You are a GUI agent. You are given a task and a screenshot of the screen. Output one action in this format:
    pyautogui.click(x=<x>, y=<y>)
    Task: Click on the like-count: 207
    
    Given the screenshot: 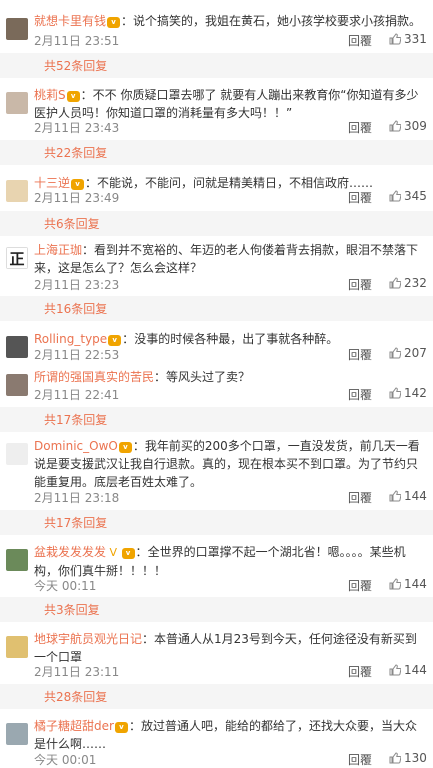 What is the action you would take?
    pyautogui.click(x=415, y=353)
    